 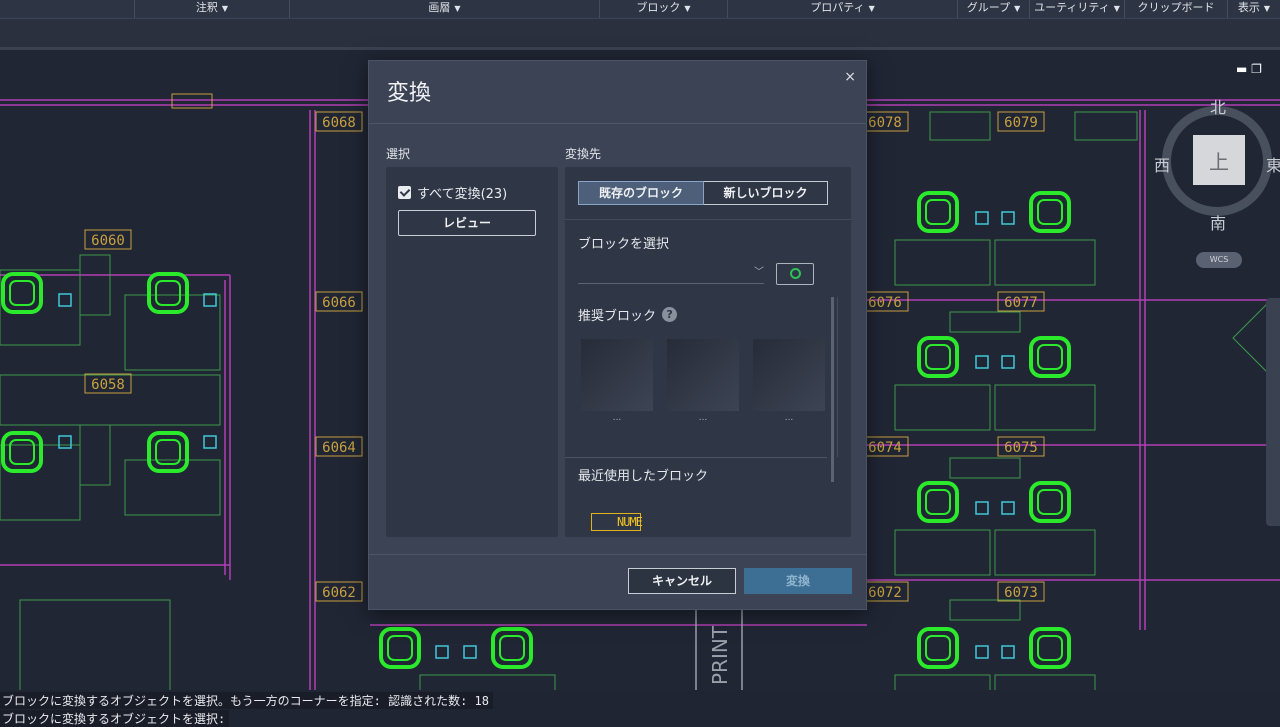 I want to click on viewport-window-controls: ▬ ❐, so click(x=1249, y=69).